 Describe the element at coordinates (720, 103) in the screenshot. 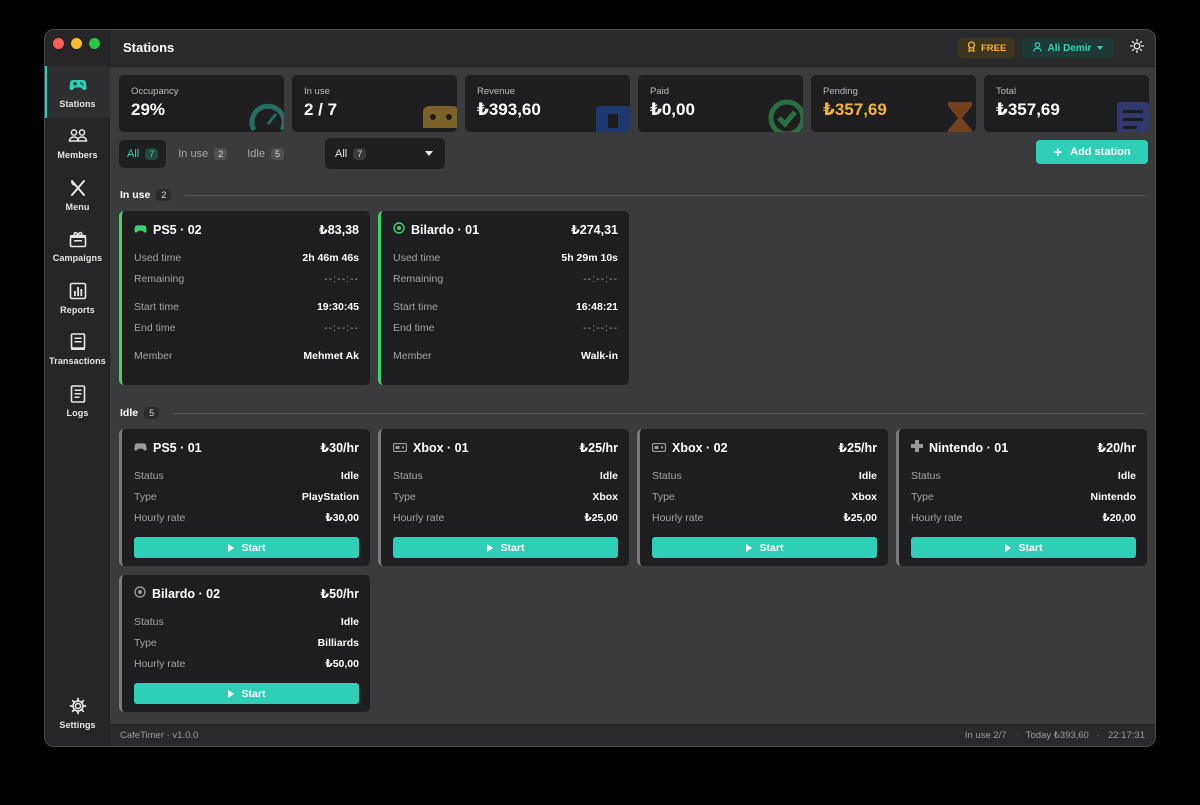

I see `stat-paid: Paid ₺0,00` at that location.